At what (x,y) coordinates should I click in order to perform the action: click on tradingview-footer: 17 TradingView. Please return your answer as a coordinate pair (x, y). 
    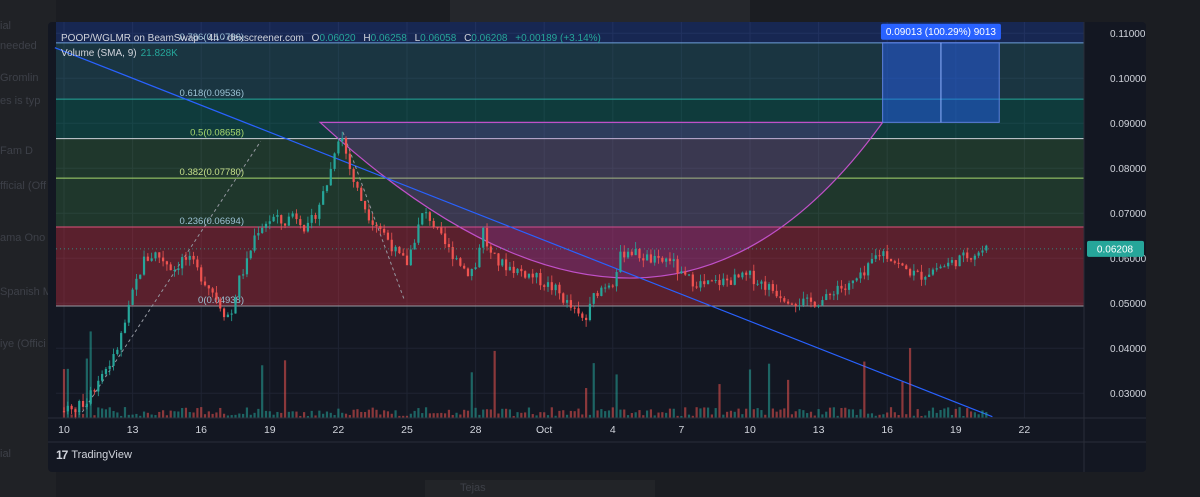
    Looking at the image, I should click on (94, 455).